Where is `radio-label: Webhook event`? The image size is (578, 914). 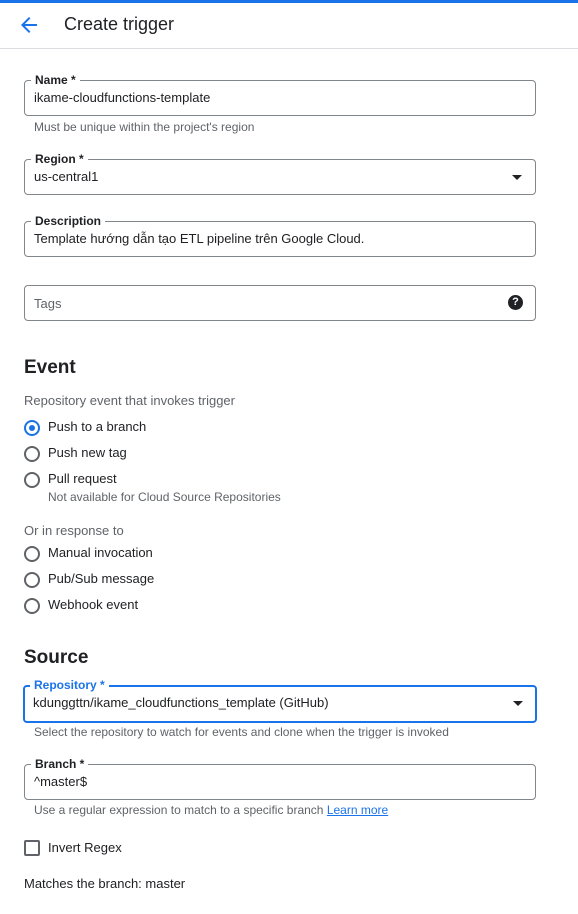
radio-label: Webhook event is located at coordinates (93, 604).